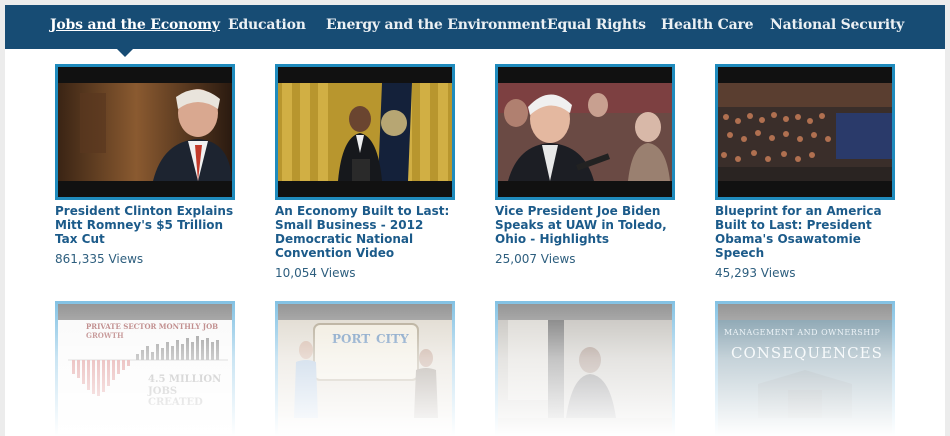 The image size is (950, 436). What do you see at coordinates (351, 339) in the screenshot?
I see `sign-text: PORT` at bounding box center [351, 339].